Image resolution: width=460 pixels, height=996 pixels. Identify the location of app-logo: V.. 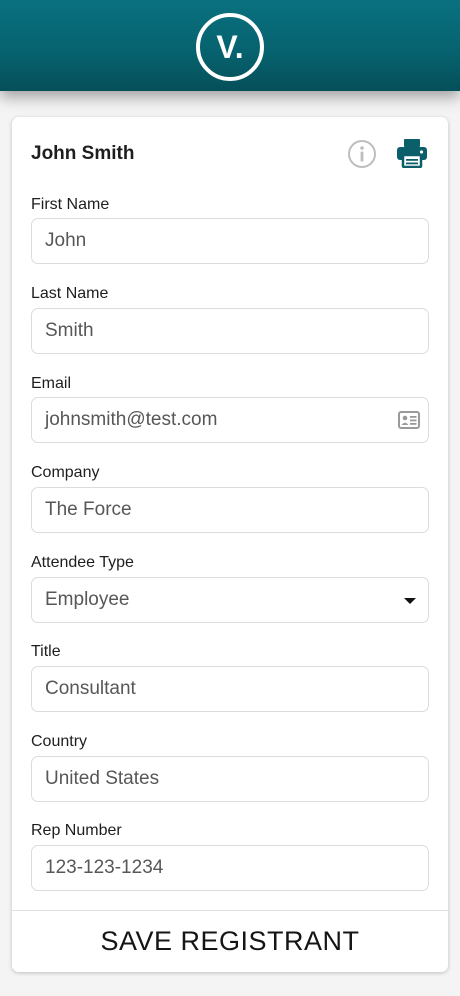
(230, 47).